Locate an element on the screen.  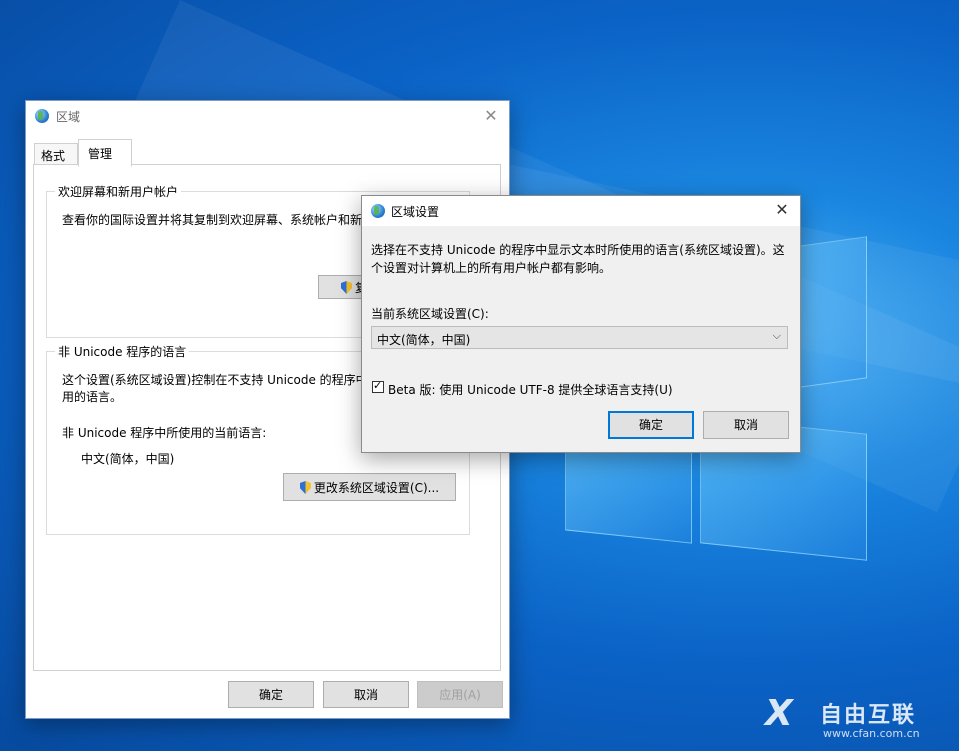
tab-manage: 管理 is located at coordinates (105, 153).